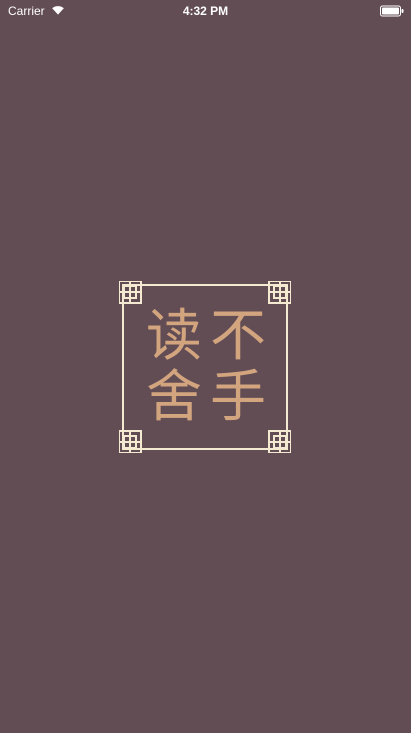  Describe the element at coordinates (174, 397) in the screenshot. I see `logo-character: 舍` at that location.